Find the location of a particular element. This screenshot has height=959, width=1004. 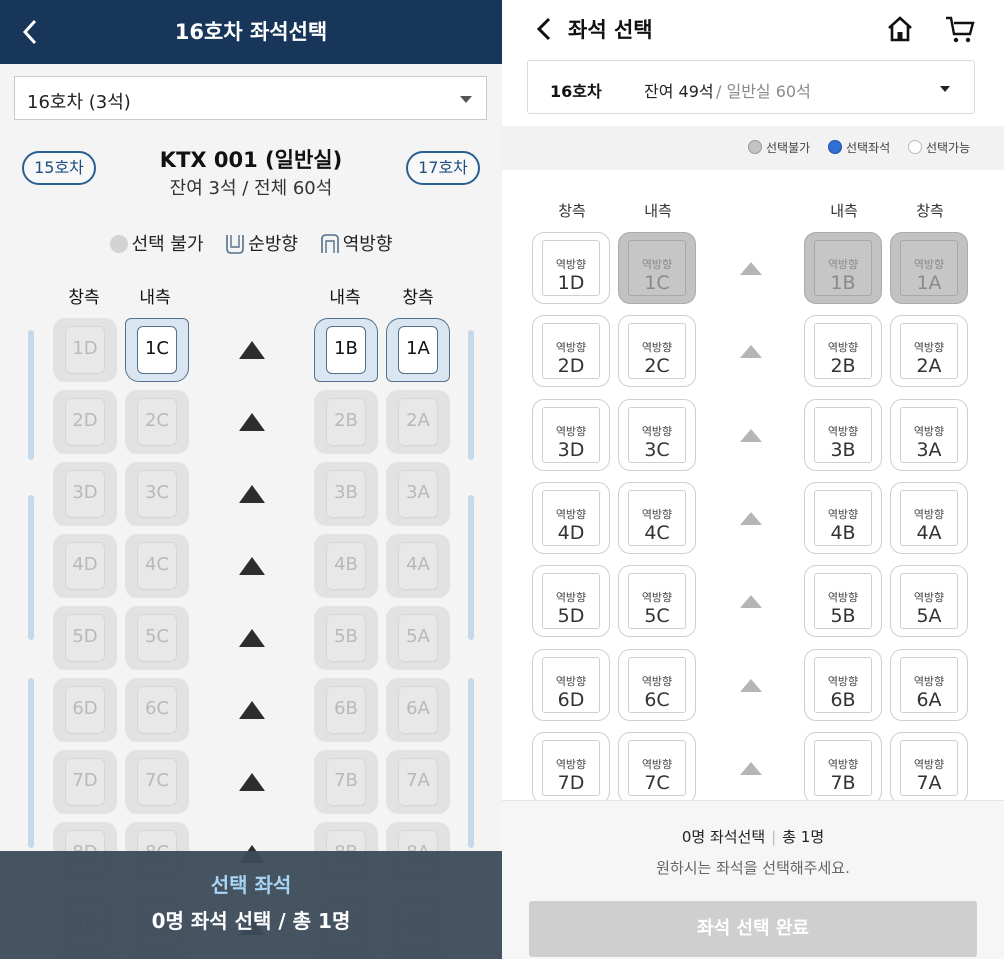

seat-1a: 1A is located at coordinates (418, 350).